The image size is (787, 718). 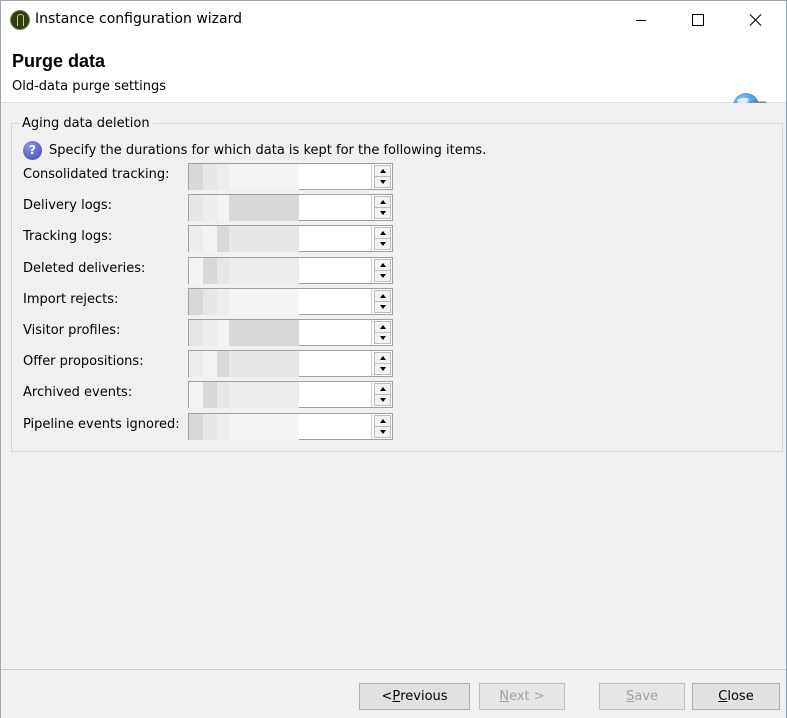 What do you see at coordinates (101, 424) in the screenshot?
I see `field-label: Pipeline events ignored:` at bounding box center [101, 424].